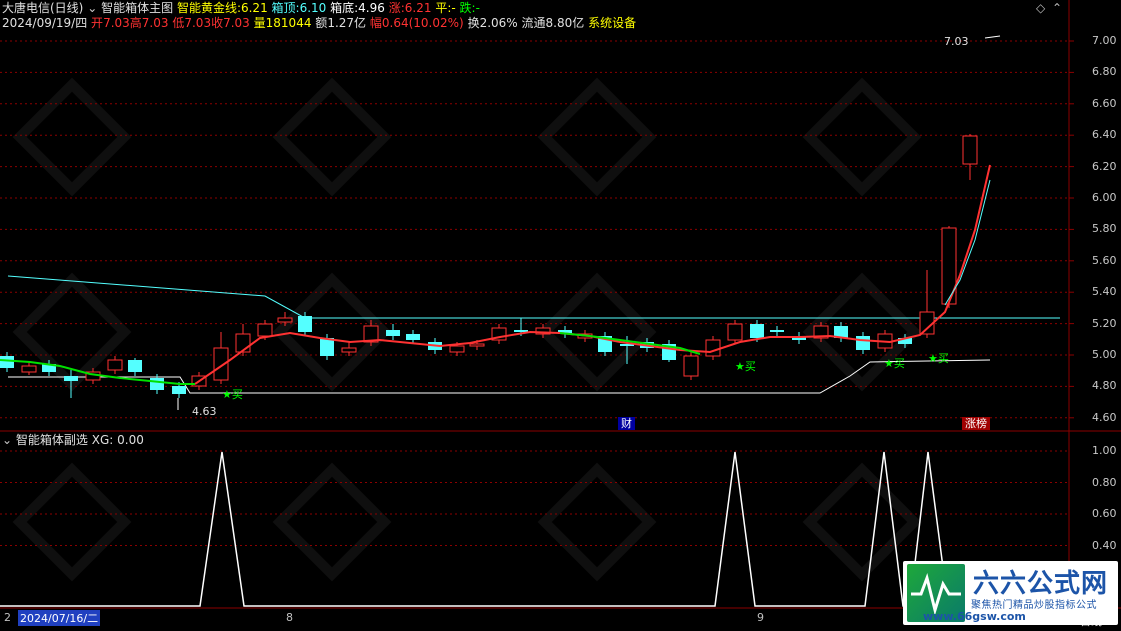  I want to click on price-tick-label: 6.20, so click(1104, 166).